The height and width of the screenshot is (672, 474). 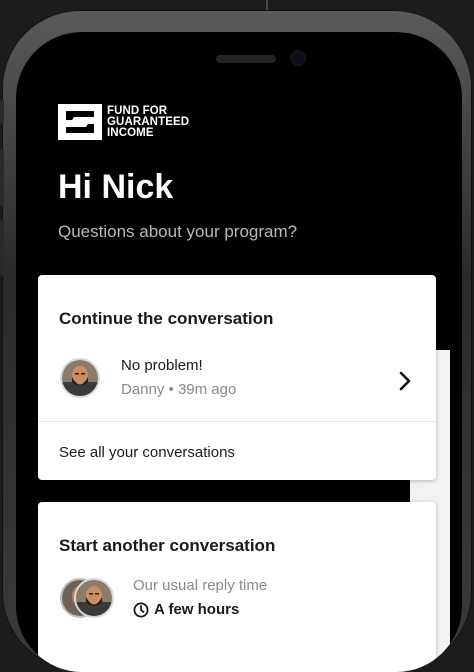 What do you see at coordinates (147, 452) in the screenshot?
I see `see-all-conversations-link: See all your conversations` at bounding box center [147, 452].